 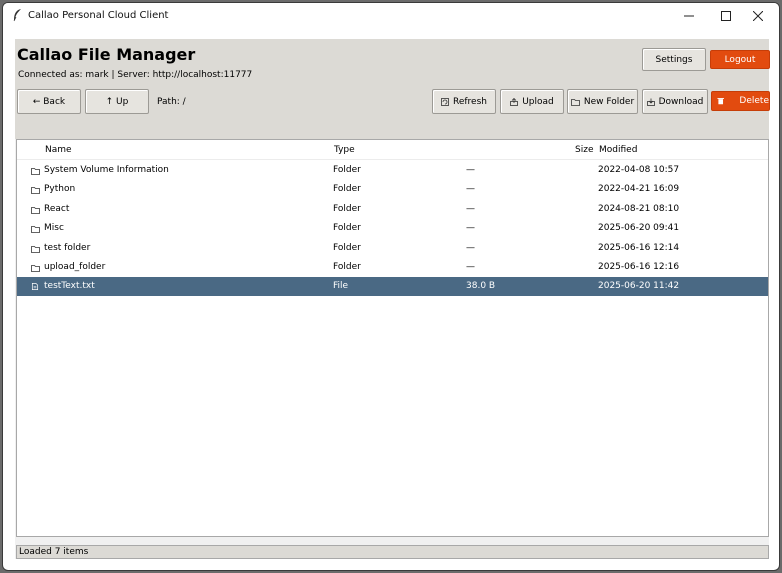 What do you see at coordinates (726, 16) in the screenshot?
I see `maximize-icon` at bounding box center [726, 16].